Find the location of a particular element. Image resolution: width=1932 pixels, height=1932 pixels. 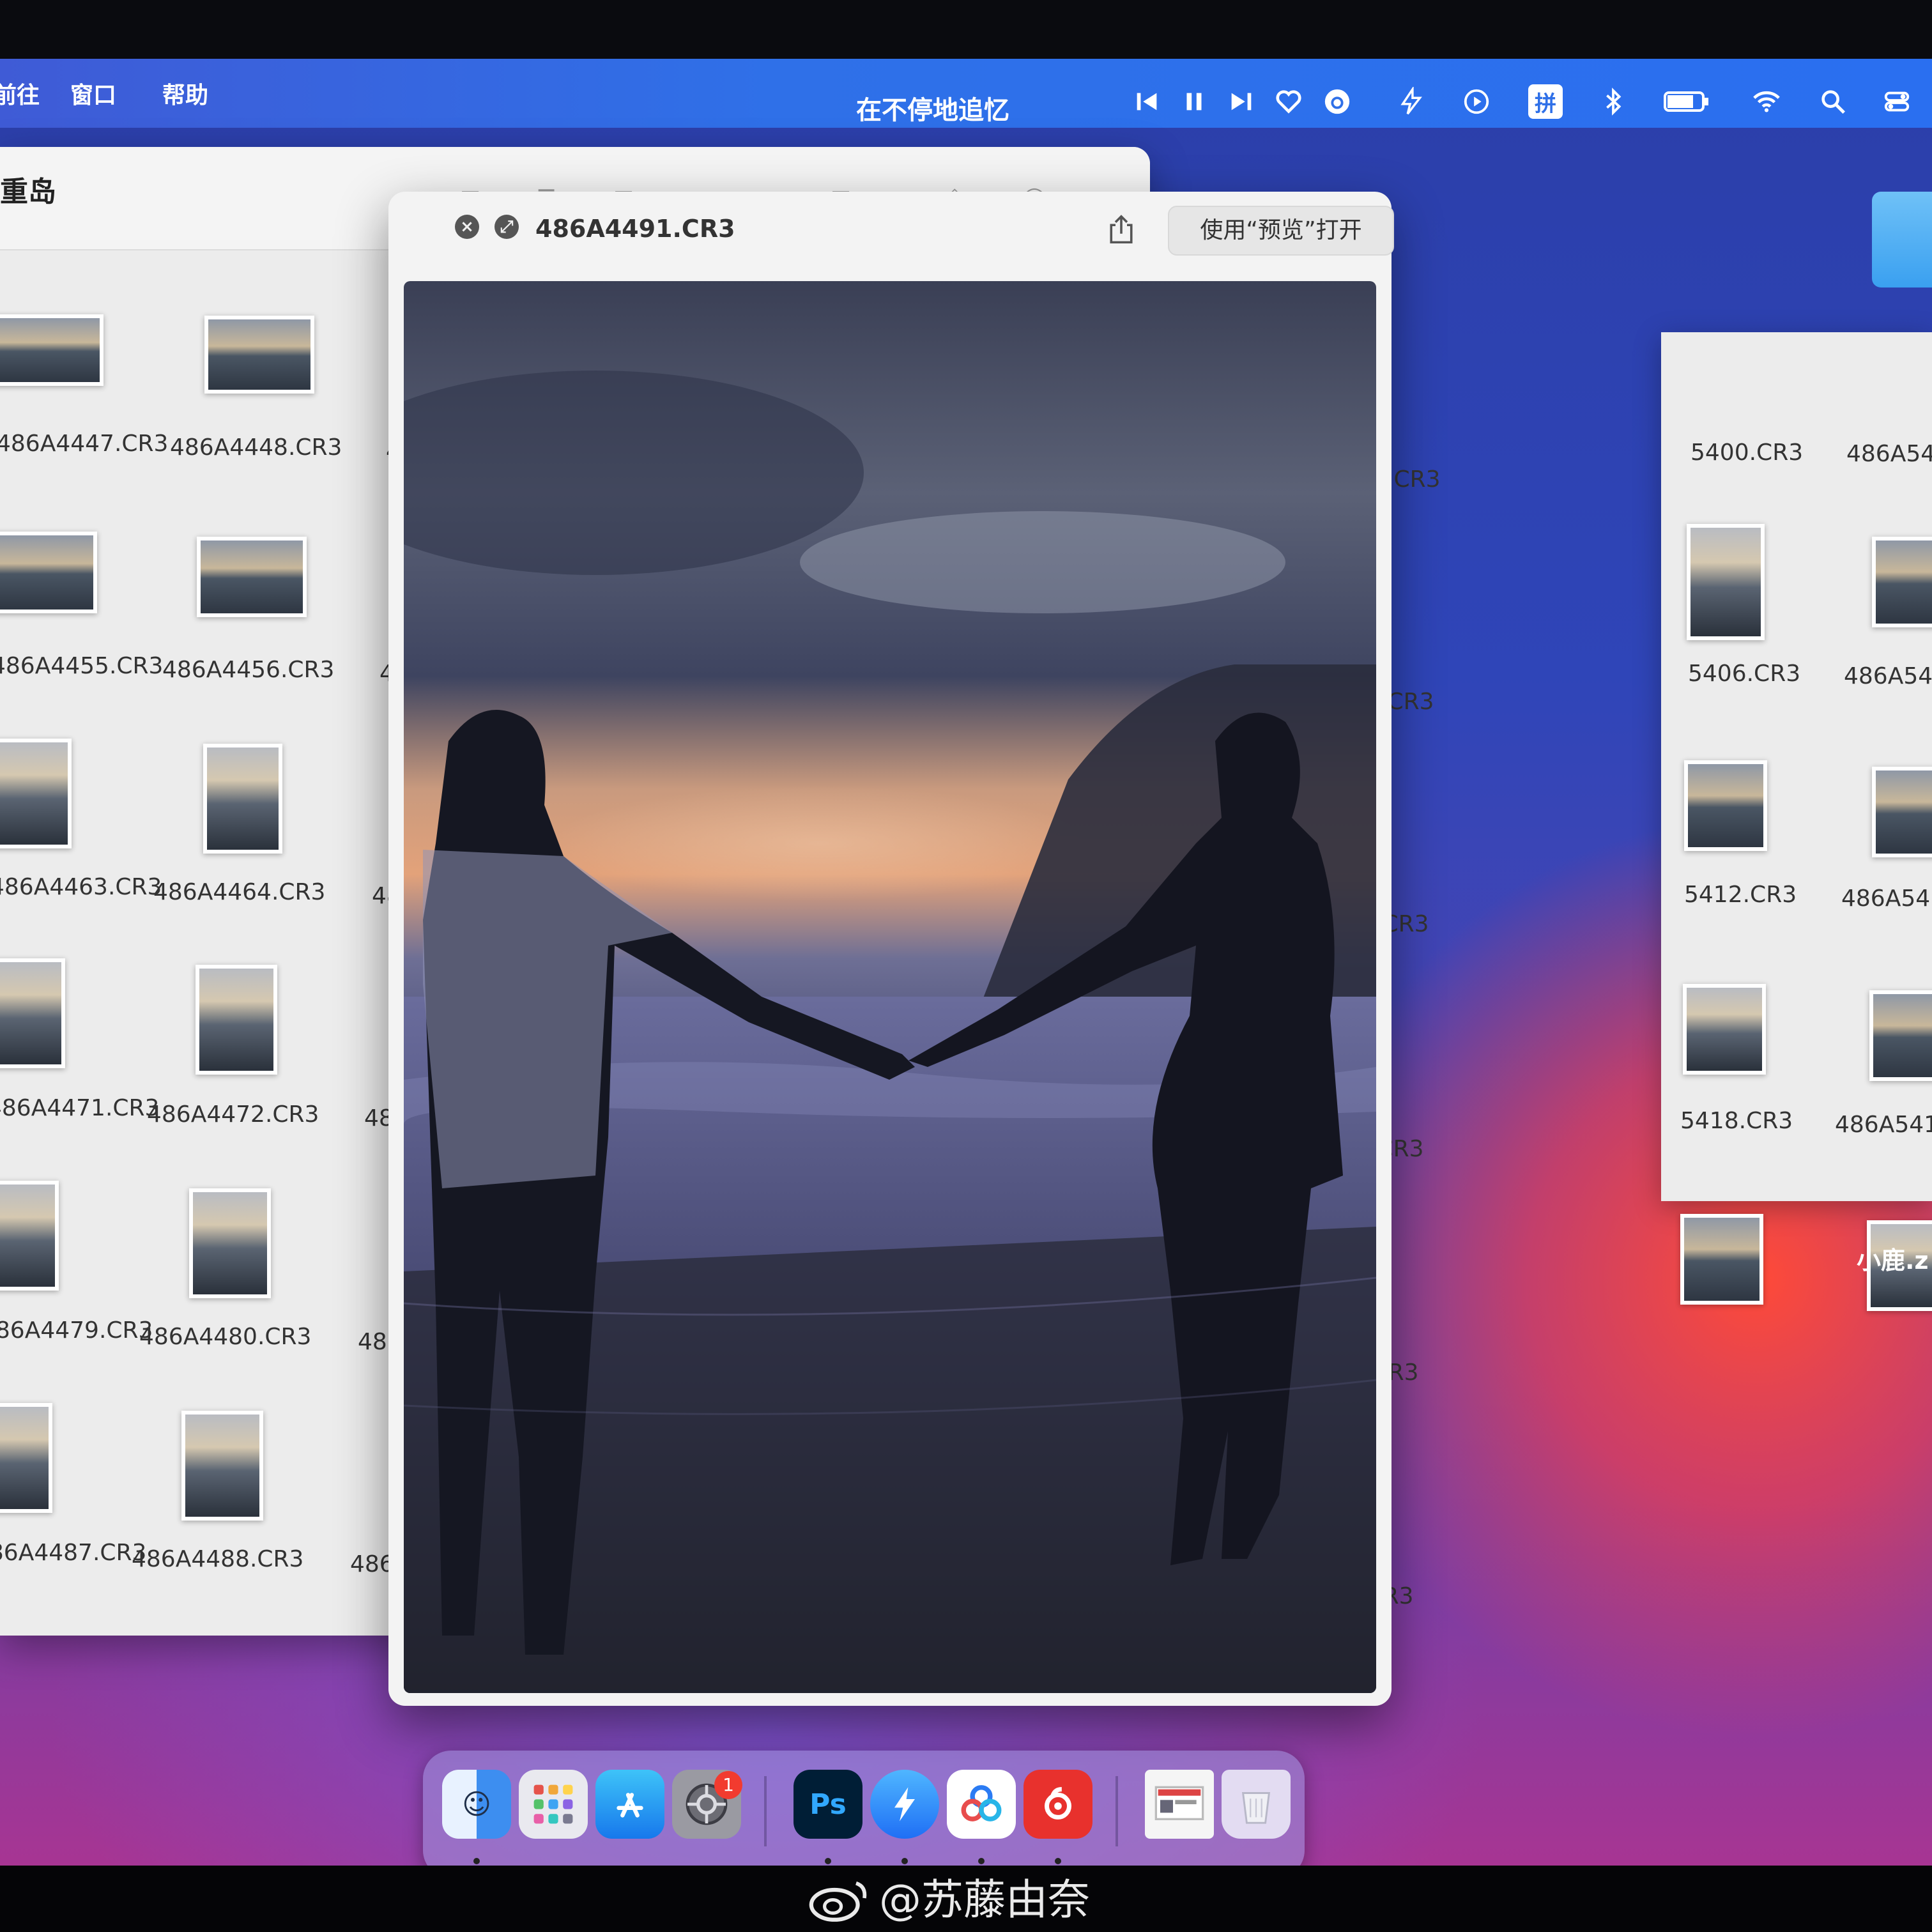

heart-icon is located at coordinates (1288, 101).